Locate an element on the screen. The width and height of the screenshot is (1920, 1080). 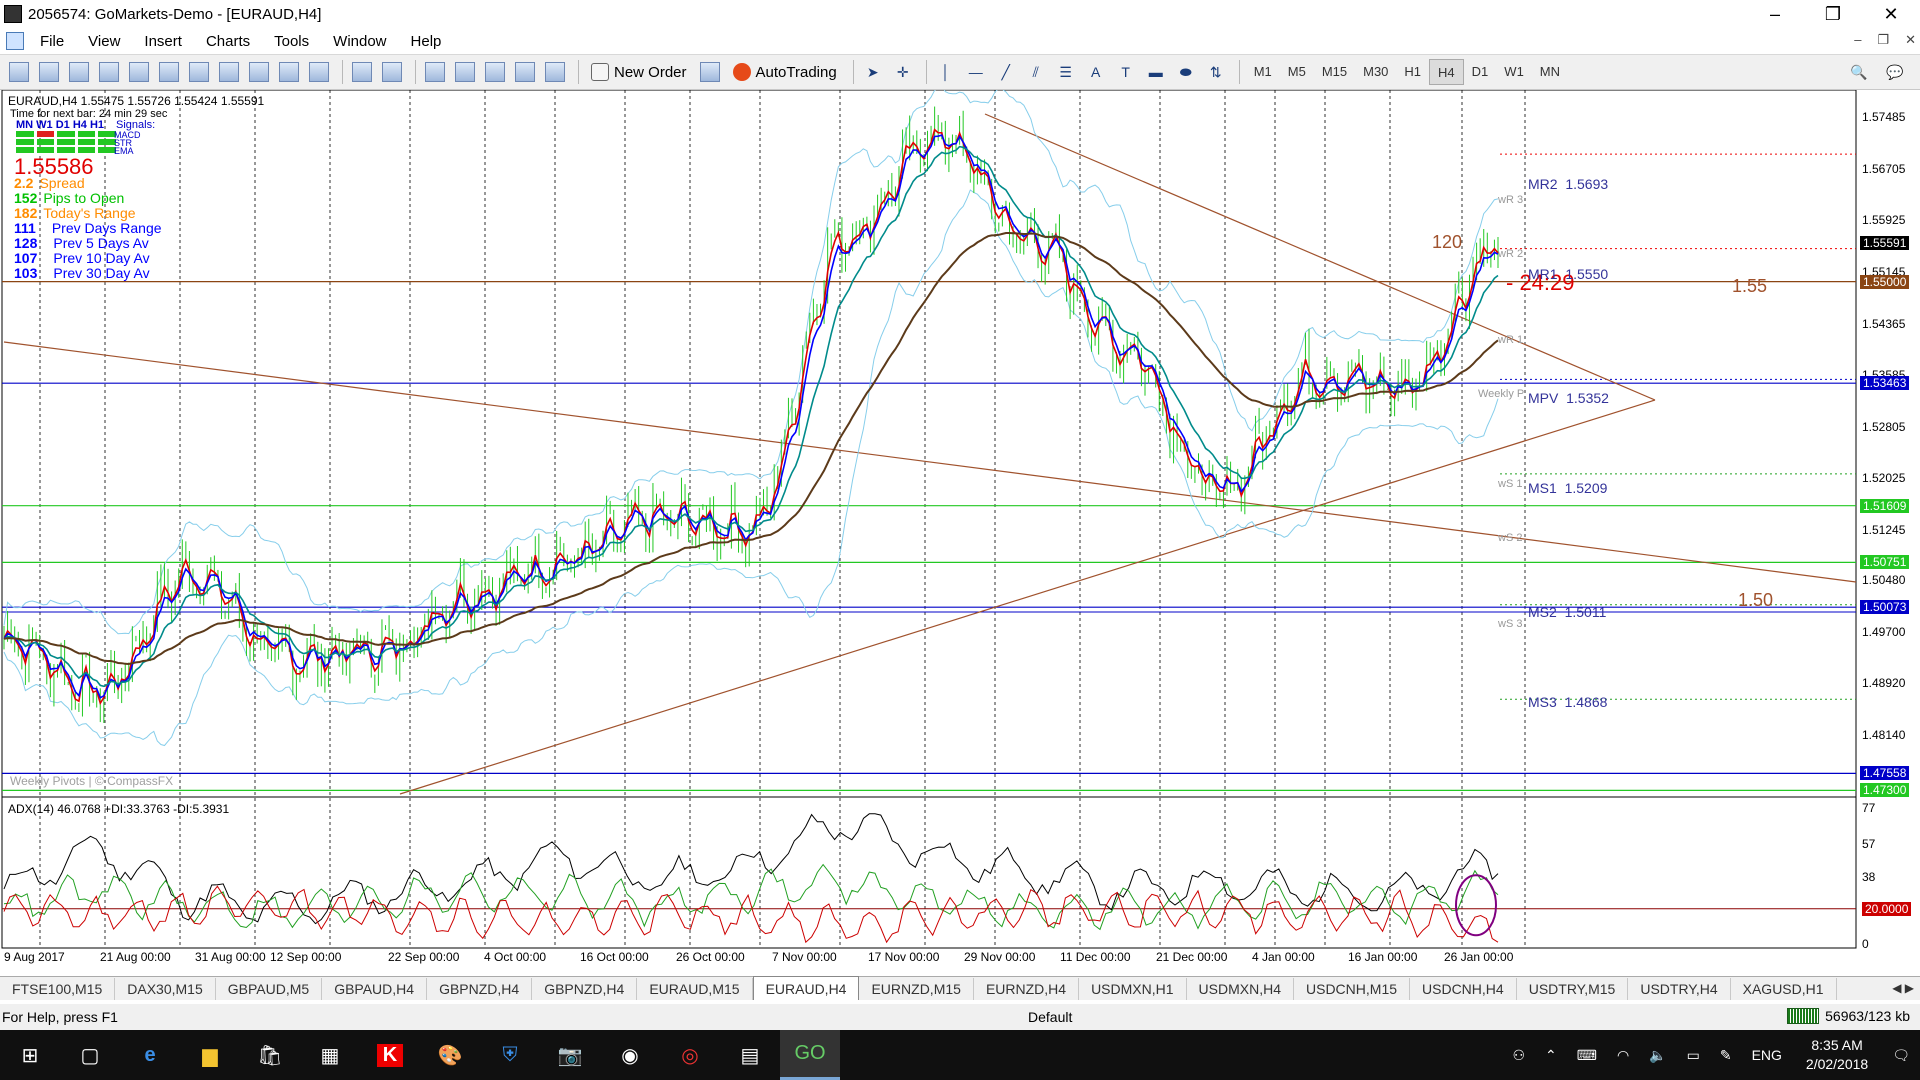
language-indicator: ENG is located at coordinates (1767, 1055).